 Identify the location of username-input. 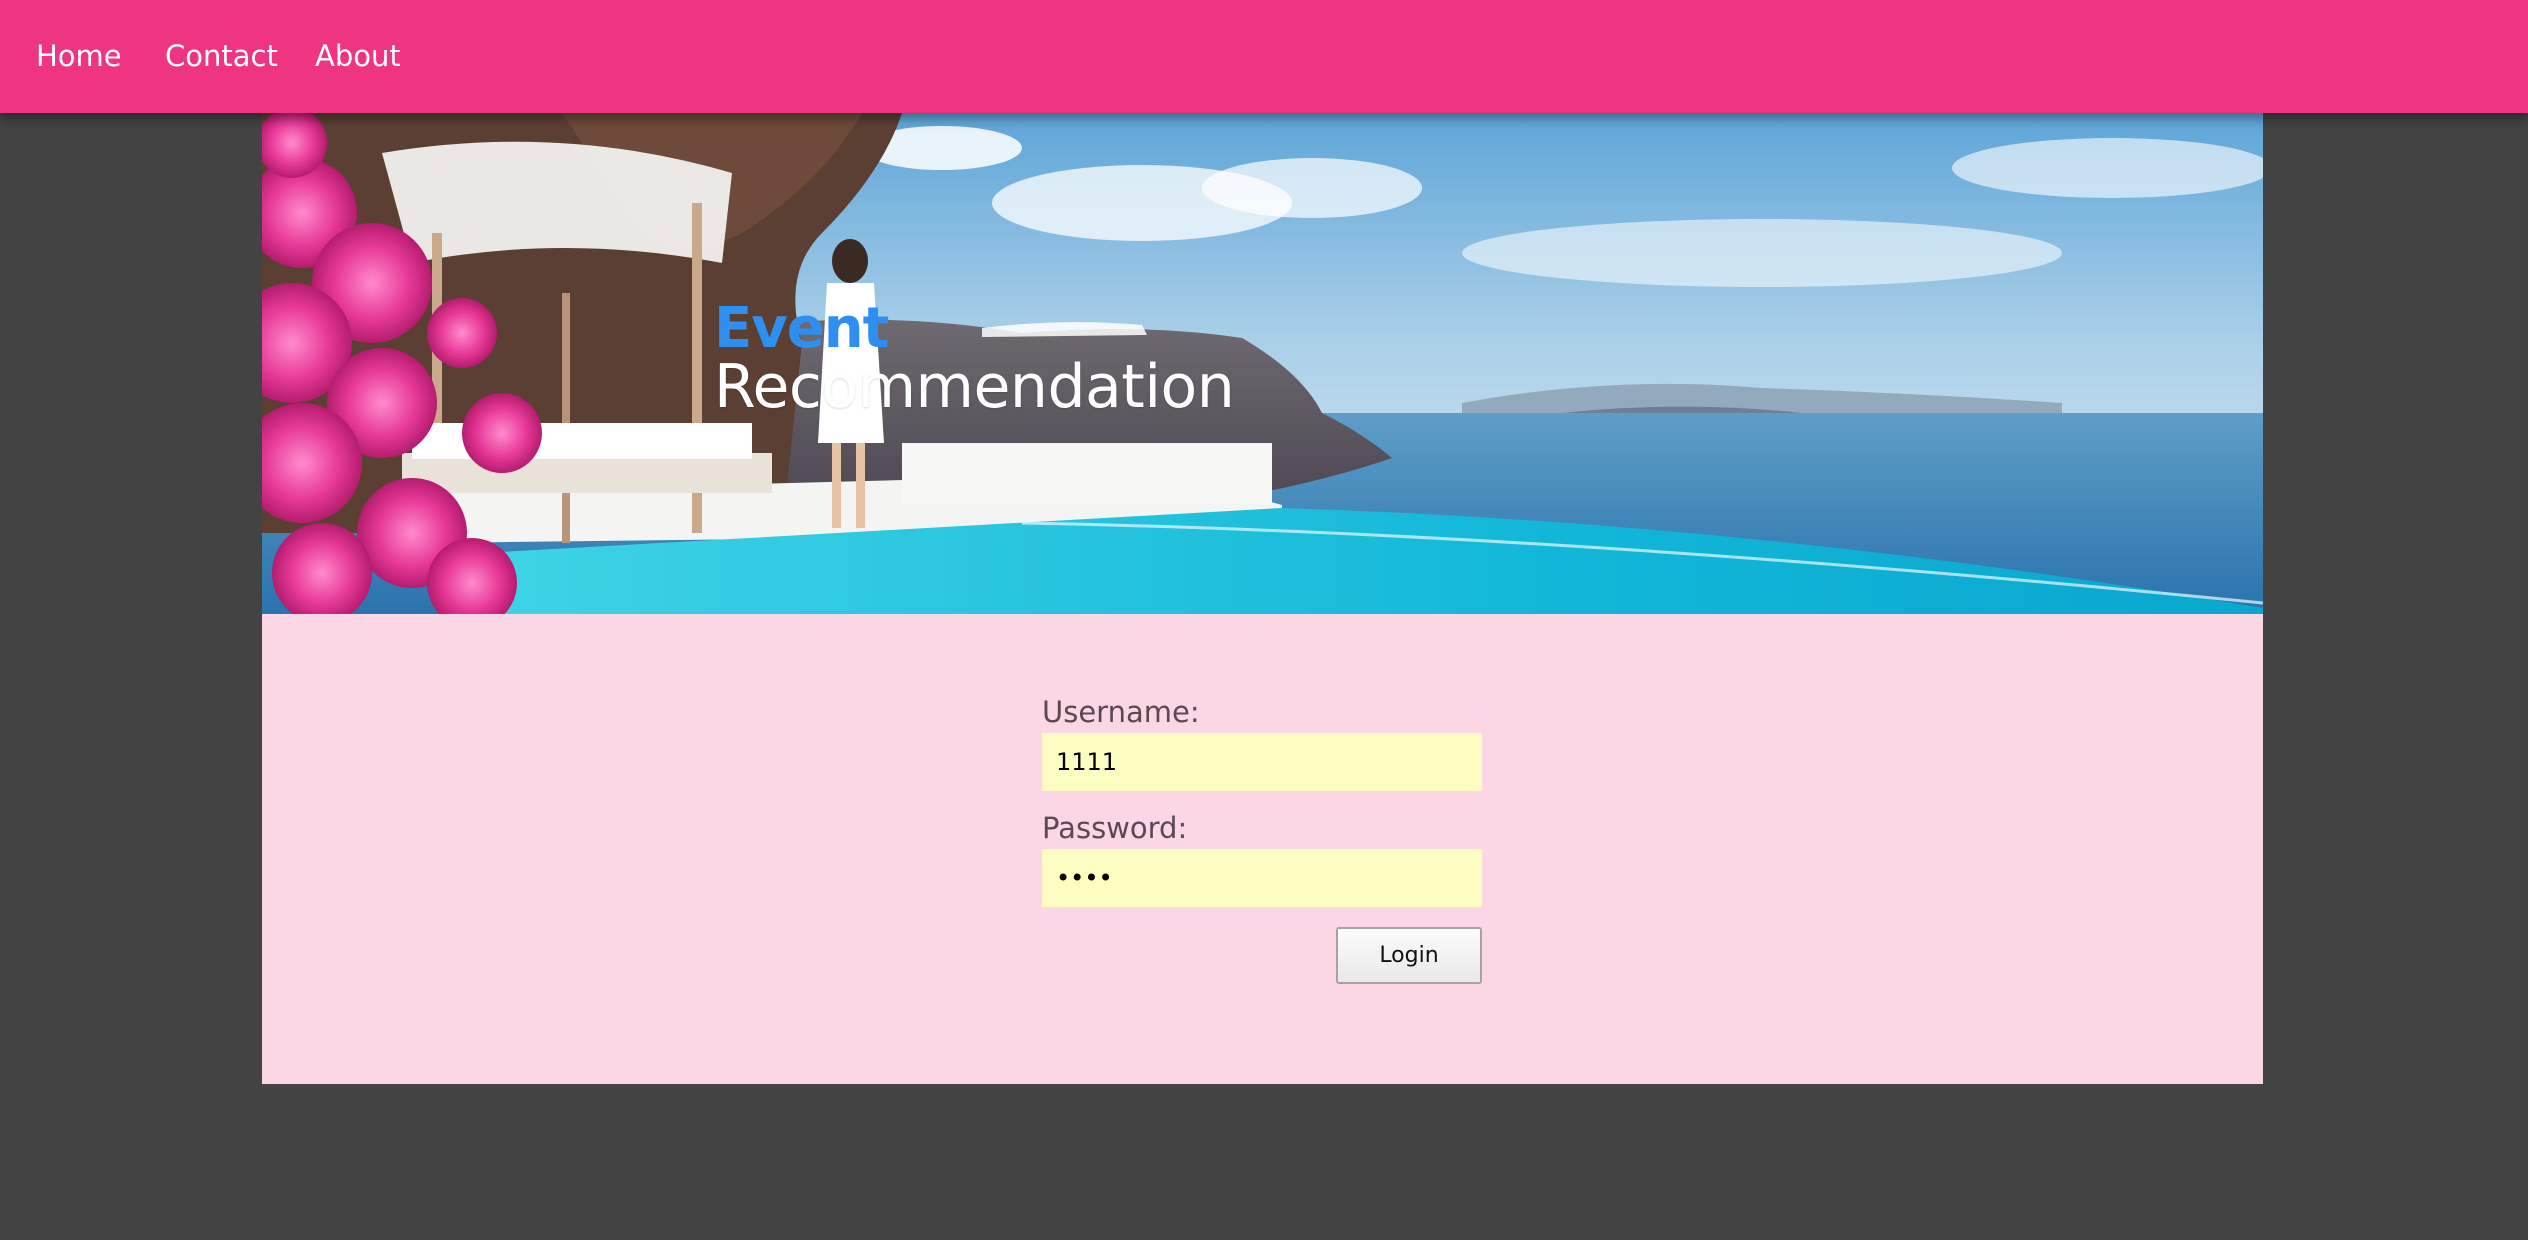
(1262, 762).